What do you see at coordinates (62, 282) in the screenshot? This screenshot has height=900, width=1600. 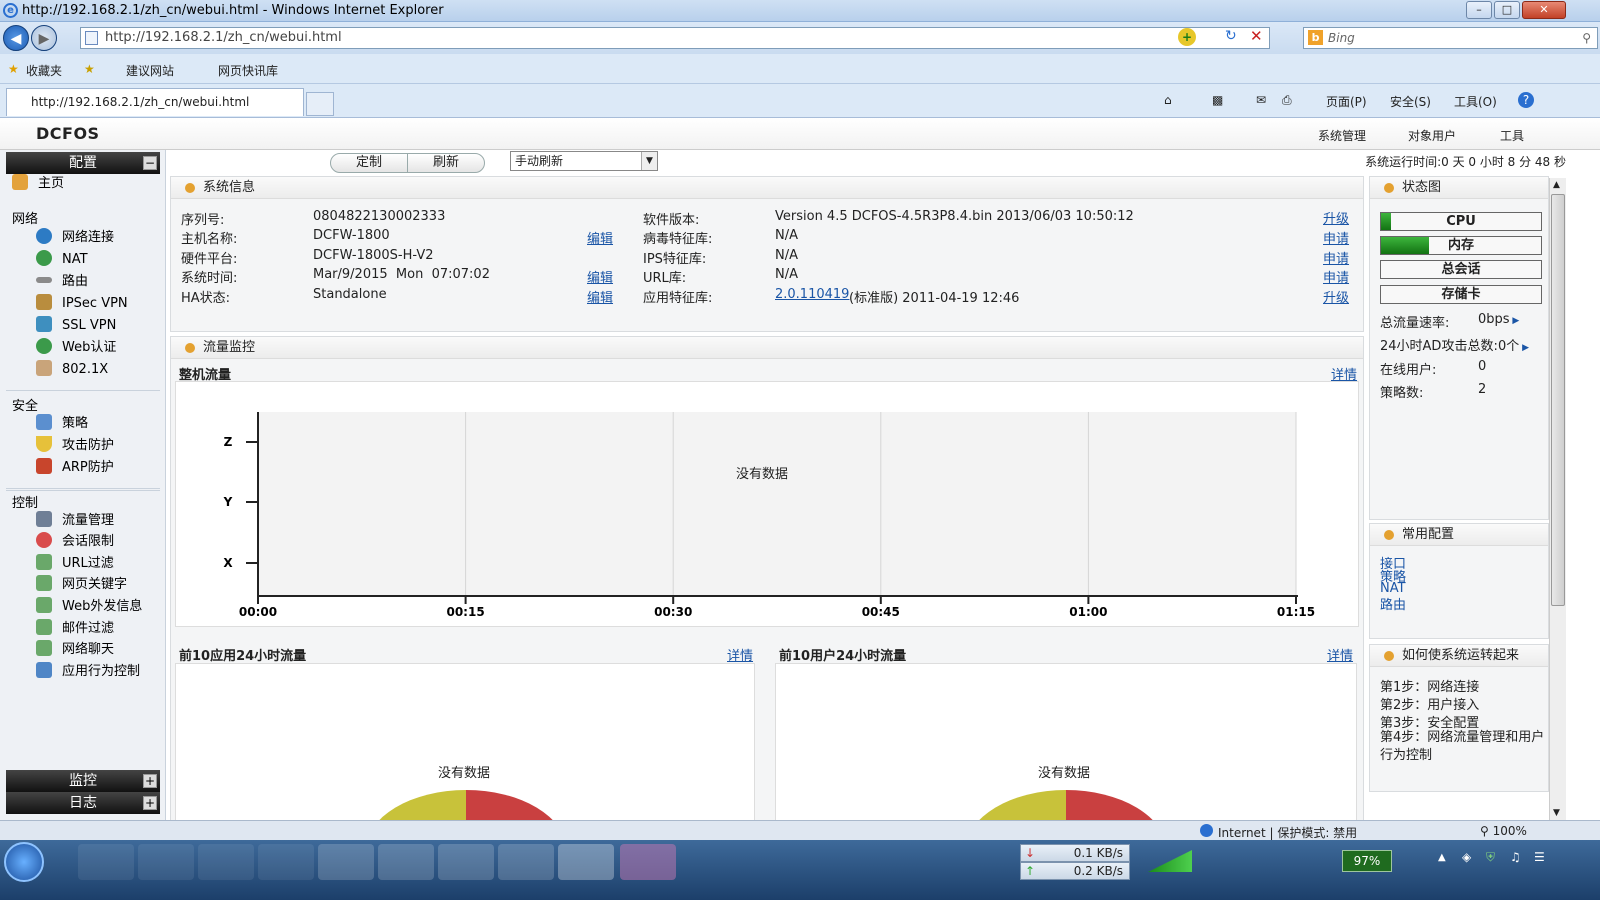 I see `sidebar-item-routing: 路由` at bounding box center [62, 282].